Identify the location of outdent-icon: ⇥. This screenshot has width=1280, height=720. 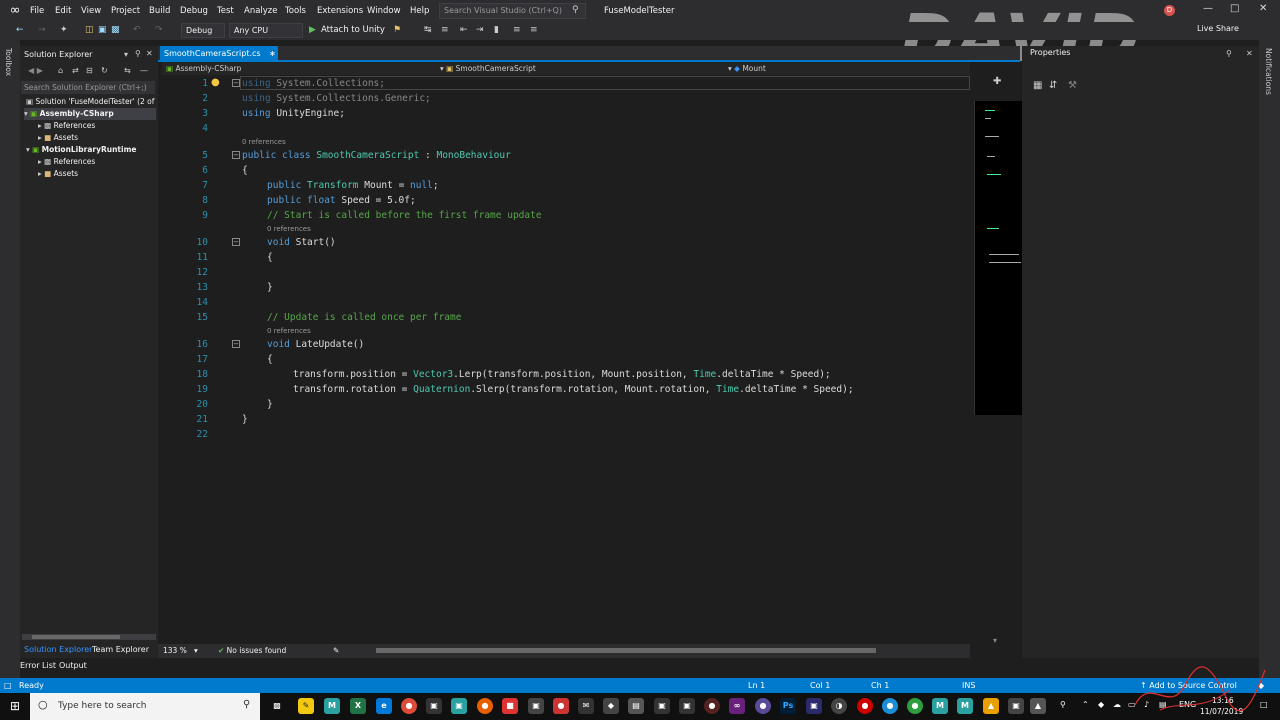
(480, 30).